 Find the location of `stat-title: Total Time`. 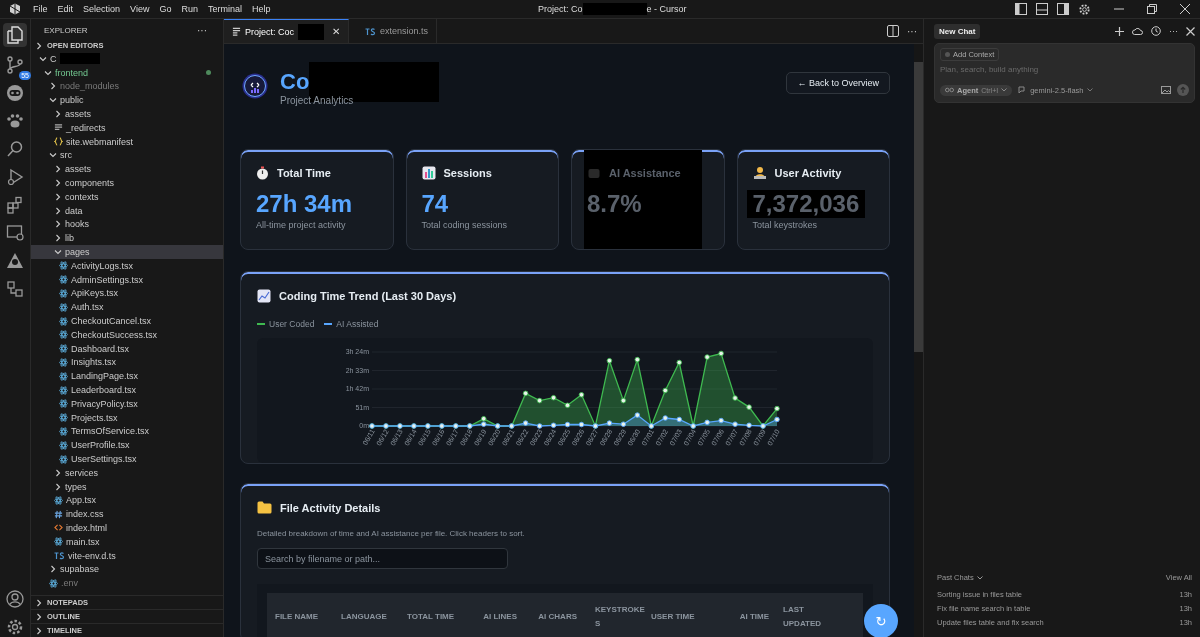

stat-title: Total Time is located at coordinates (304, 173).